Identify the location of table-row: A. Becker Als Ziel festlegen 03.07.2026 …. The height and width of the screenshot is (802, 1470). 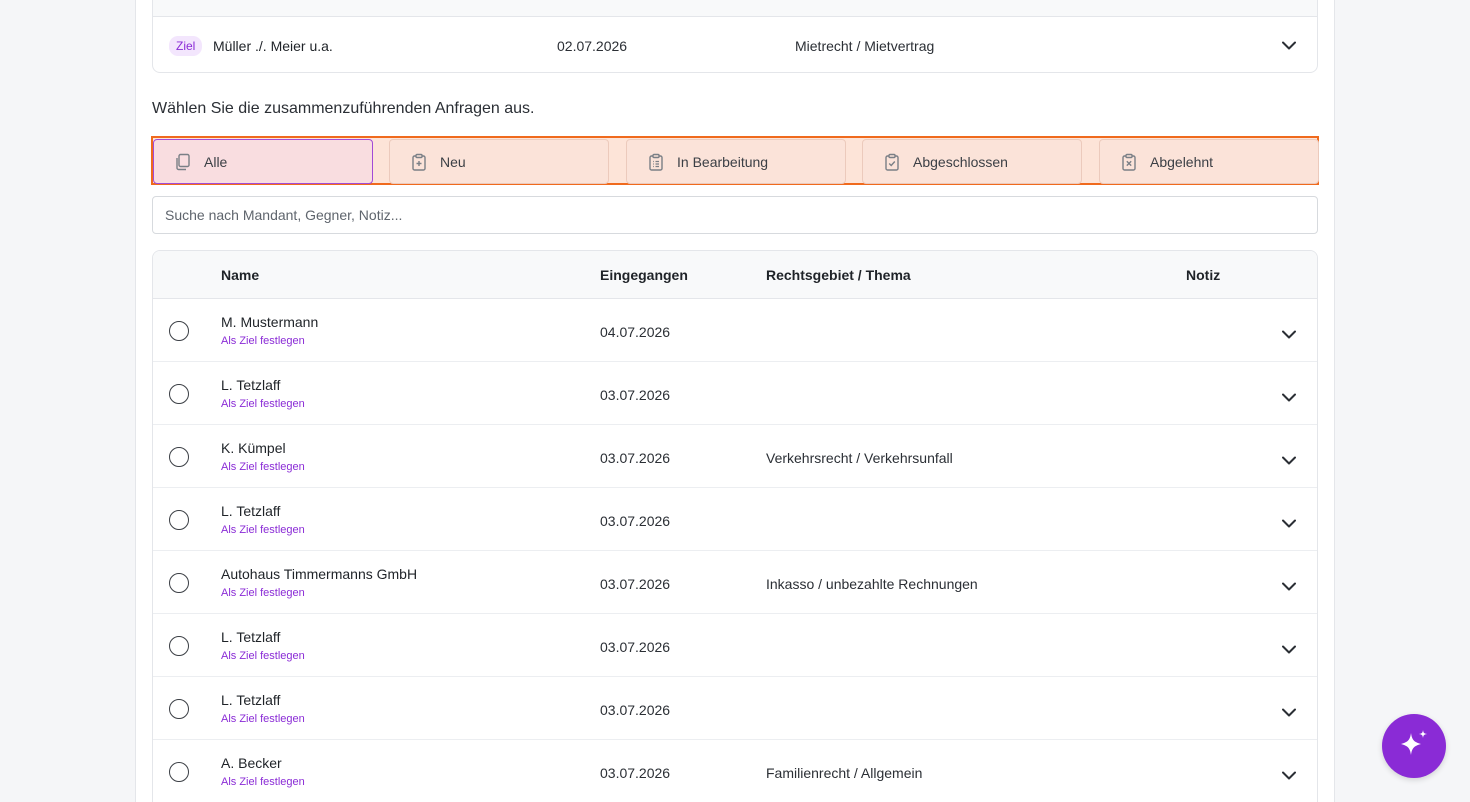
(735, 771).